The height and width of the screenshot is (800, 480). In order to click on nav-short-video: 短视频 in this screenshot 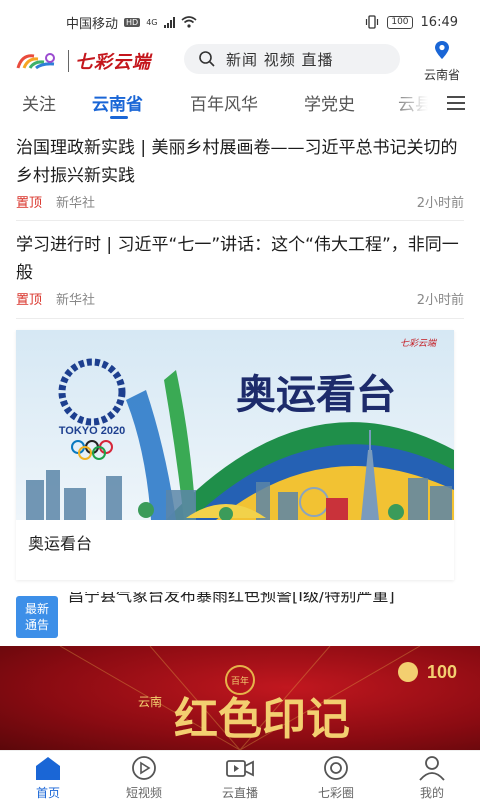, I will do `click(144, 775)`.